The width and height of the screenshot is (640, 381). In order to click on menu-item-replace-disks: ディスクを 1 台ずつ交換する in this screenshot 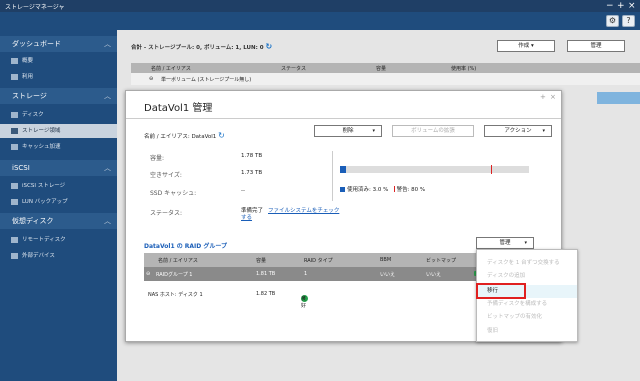, I will do `click(527, 263)`.